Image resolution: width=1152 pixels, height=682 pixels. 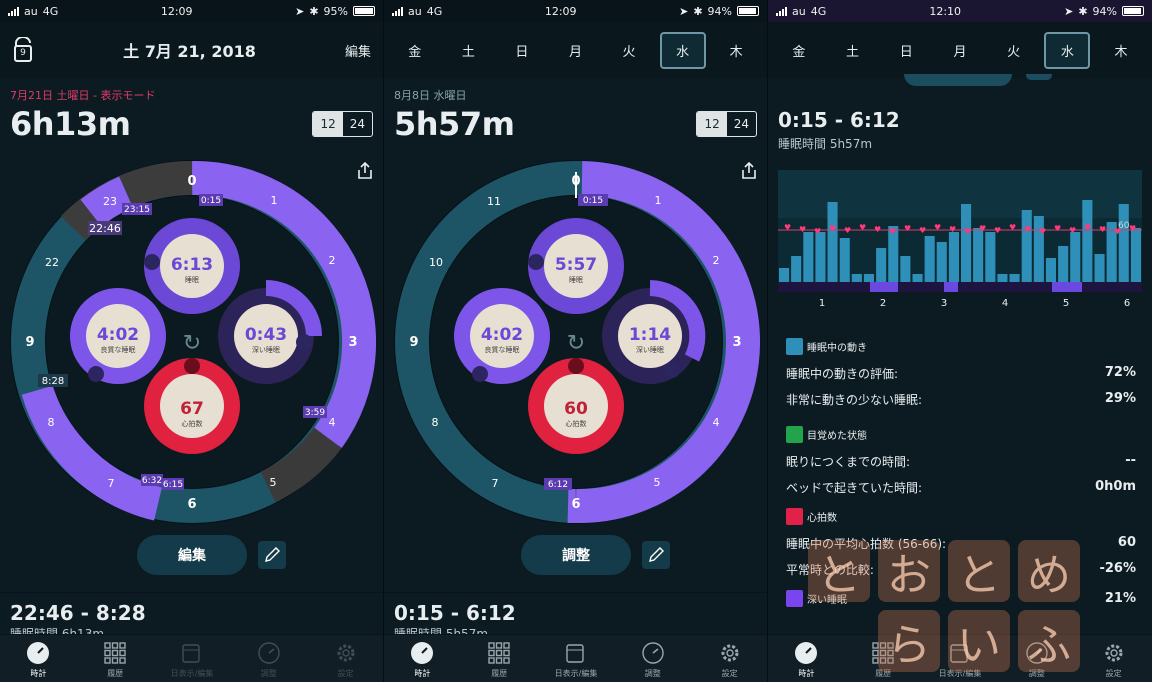 I want to click on light-sleep-value: 4:02, so click(x=118, y=335).